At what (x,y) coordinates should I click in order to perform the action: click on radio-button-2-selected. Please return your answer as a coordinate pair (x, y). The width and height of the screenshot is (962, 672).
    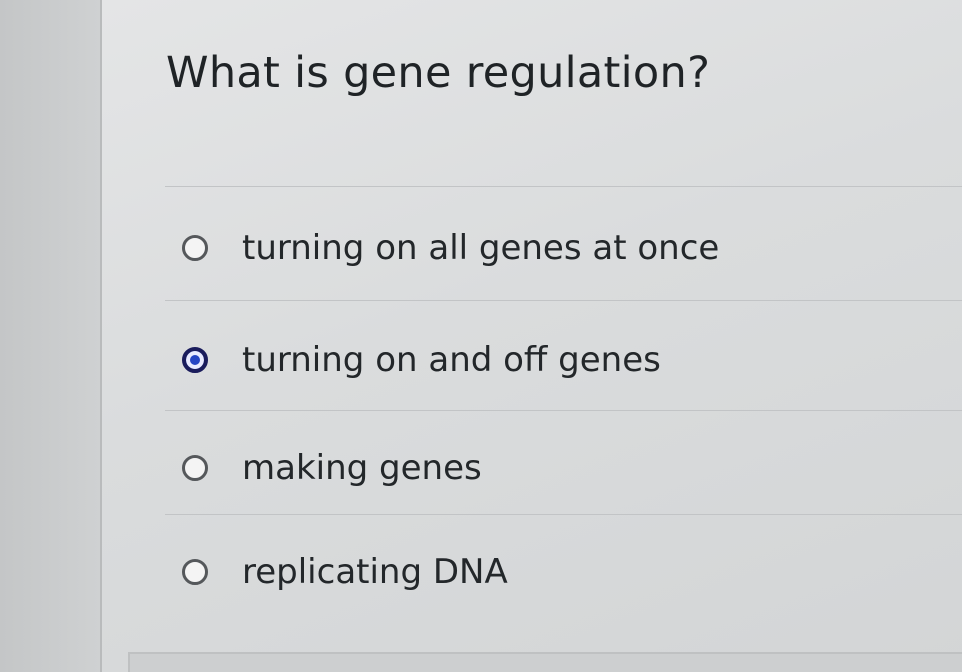
    Looking at the image, I should click on (195, 360).